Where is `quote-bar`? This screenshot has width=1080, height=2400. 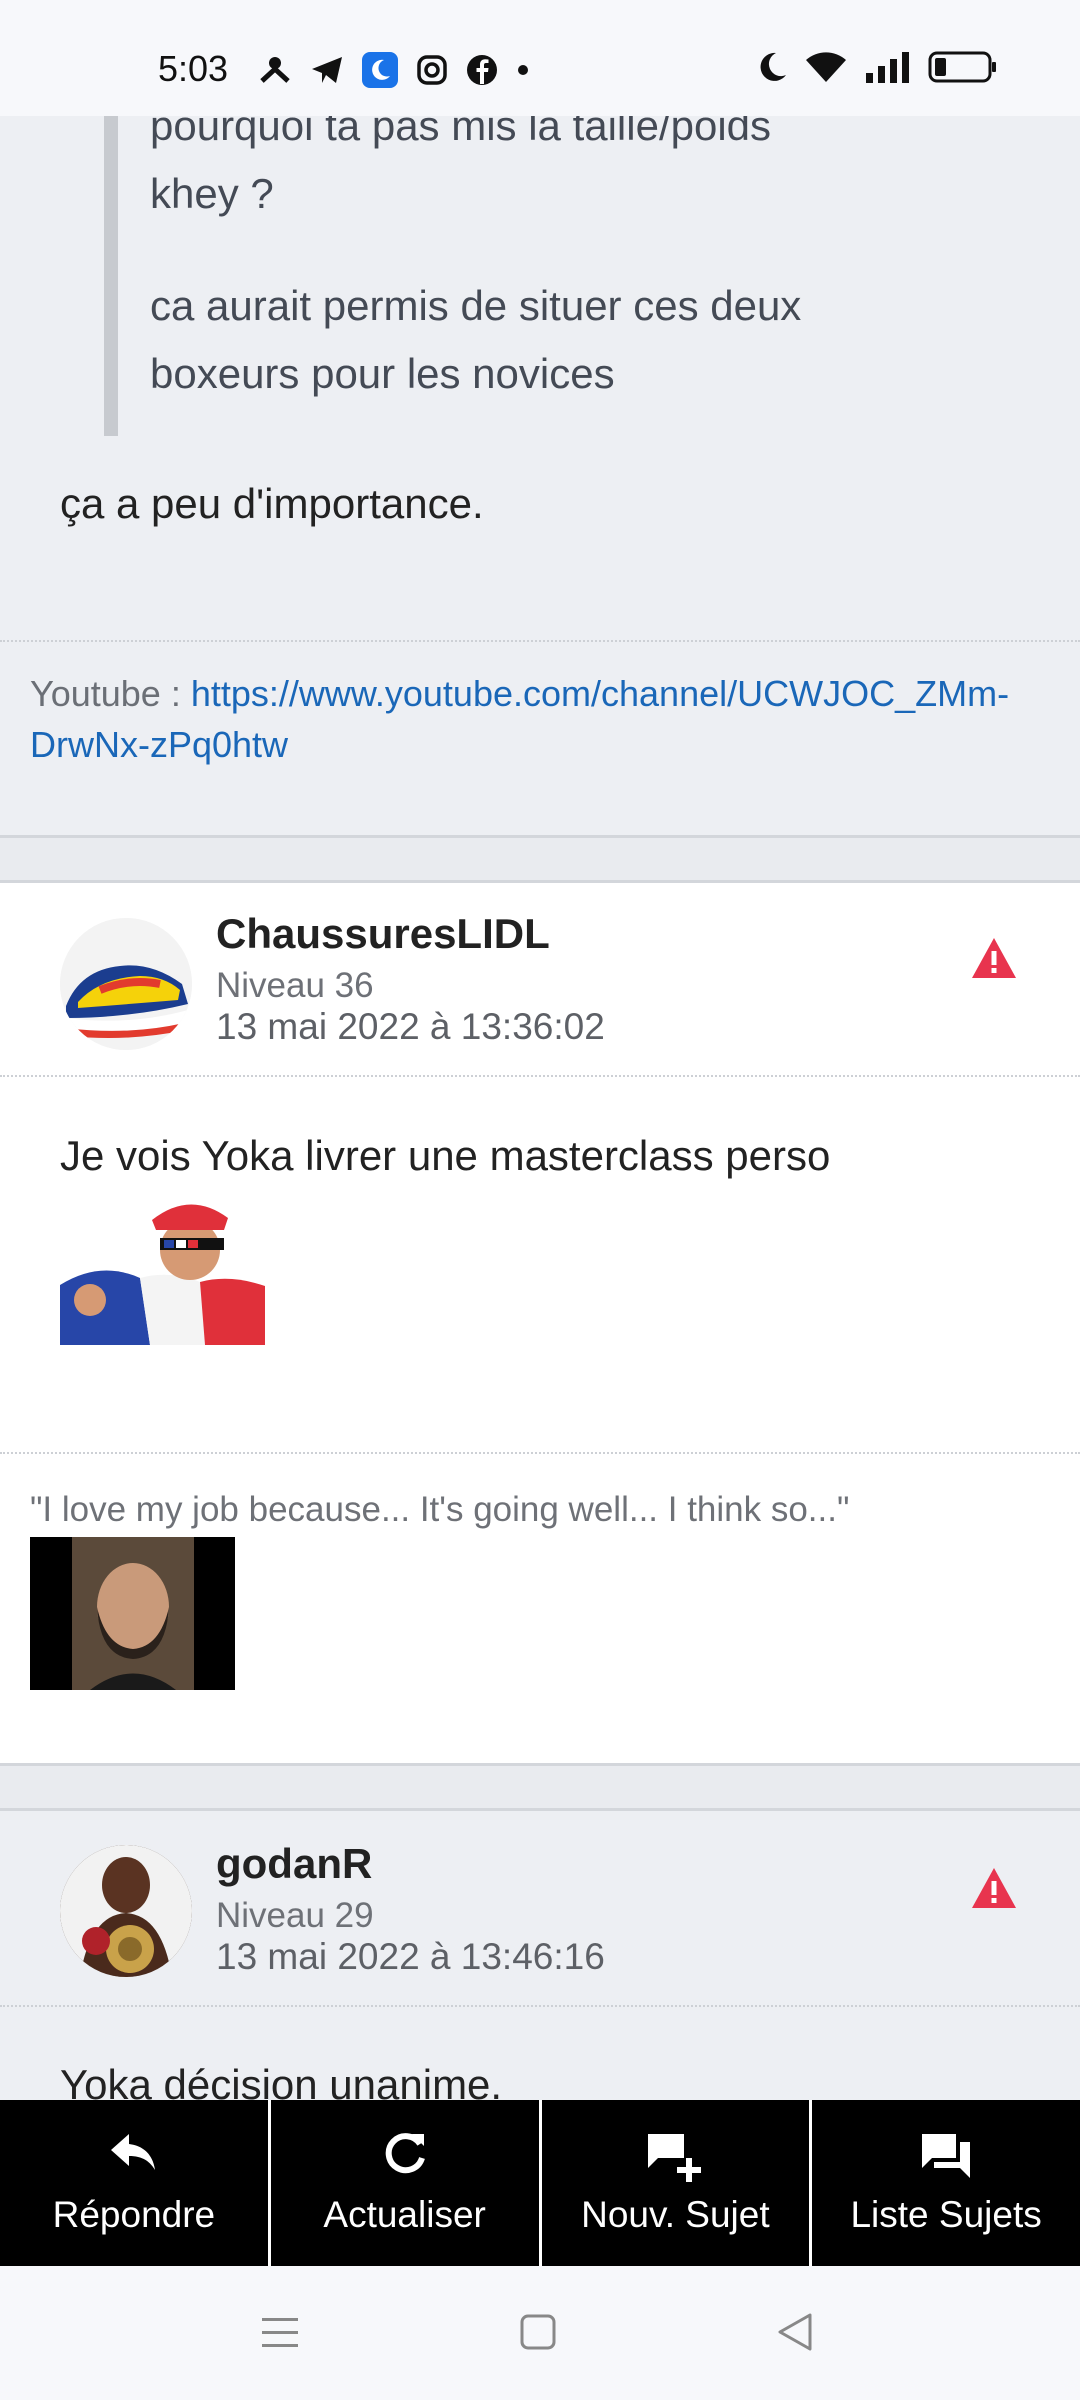 quote-bar is located at coordinates (111, 266).